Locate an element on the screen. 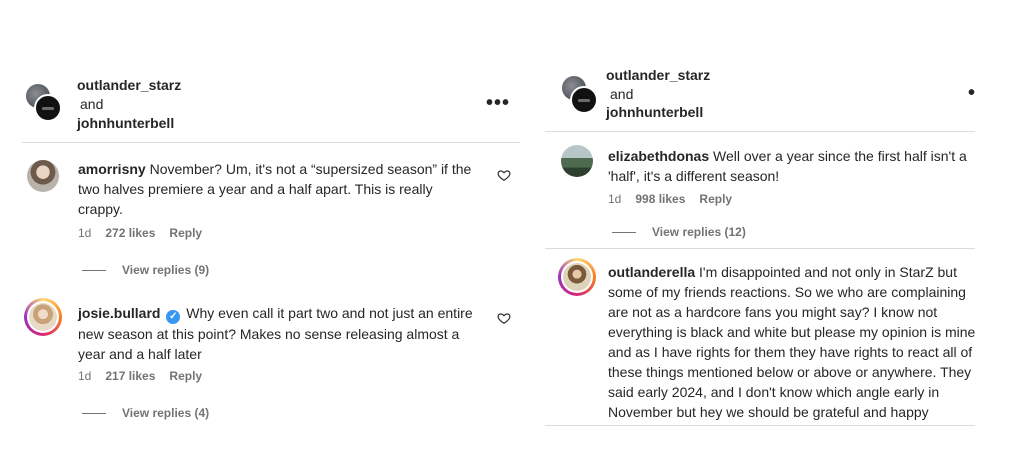  comment-username: amorrisny is located at coordinates (112, 169).